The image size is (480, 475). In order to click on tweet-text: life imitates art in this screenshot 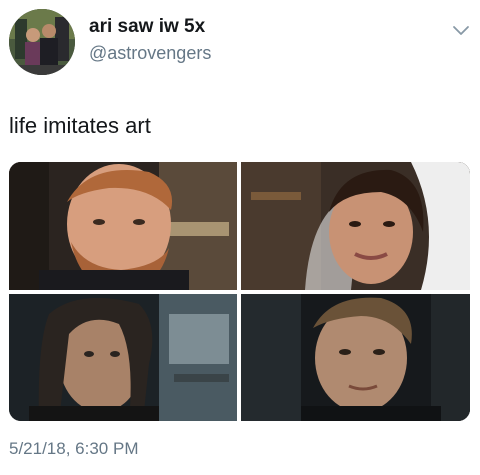, I will do `click(80, 125)`.